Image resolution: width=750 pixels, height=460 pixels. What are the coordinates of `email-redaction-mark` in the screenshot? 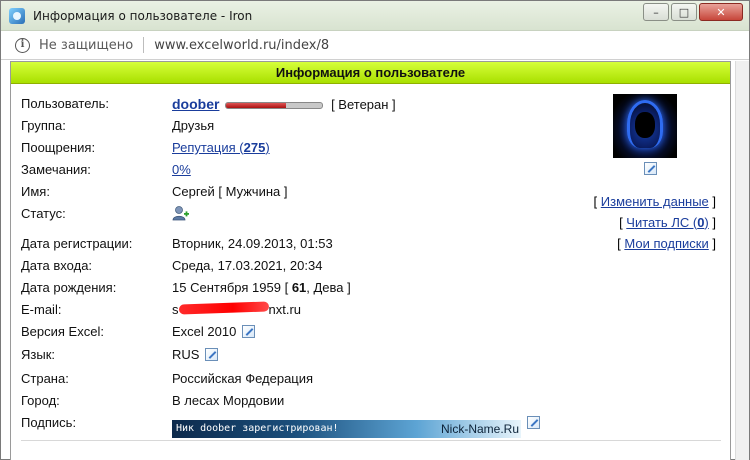 It's located at (223, 308).